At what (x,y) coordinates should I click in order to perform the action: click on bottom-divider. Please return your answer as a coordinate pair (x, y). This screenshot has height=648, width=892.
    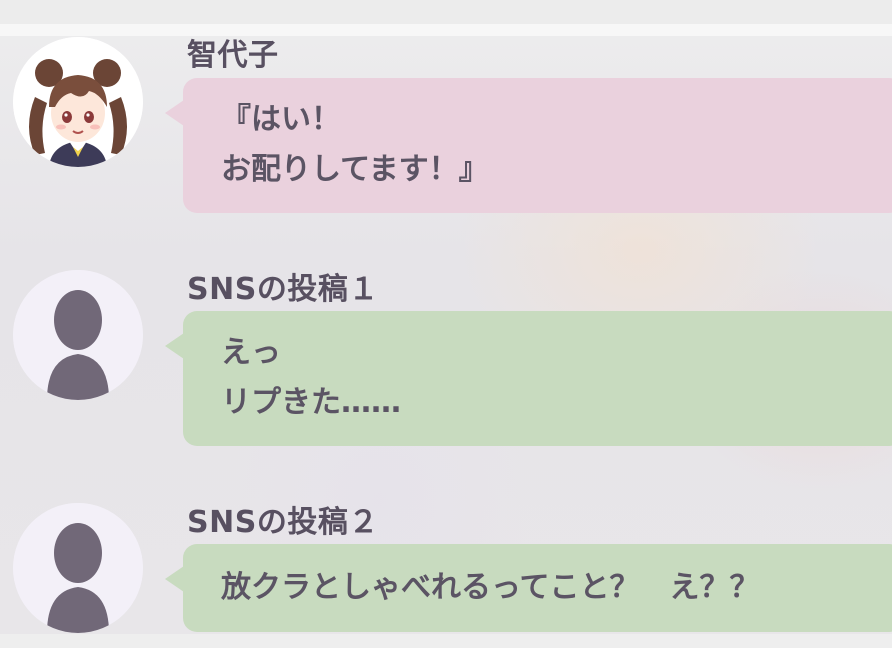
    Looking at the image, I should click on (446, 641).